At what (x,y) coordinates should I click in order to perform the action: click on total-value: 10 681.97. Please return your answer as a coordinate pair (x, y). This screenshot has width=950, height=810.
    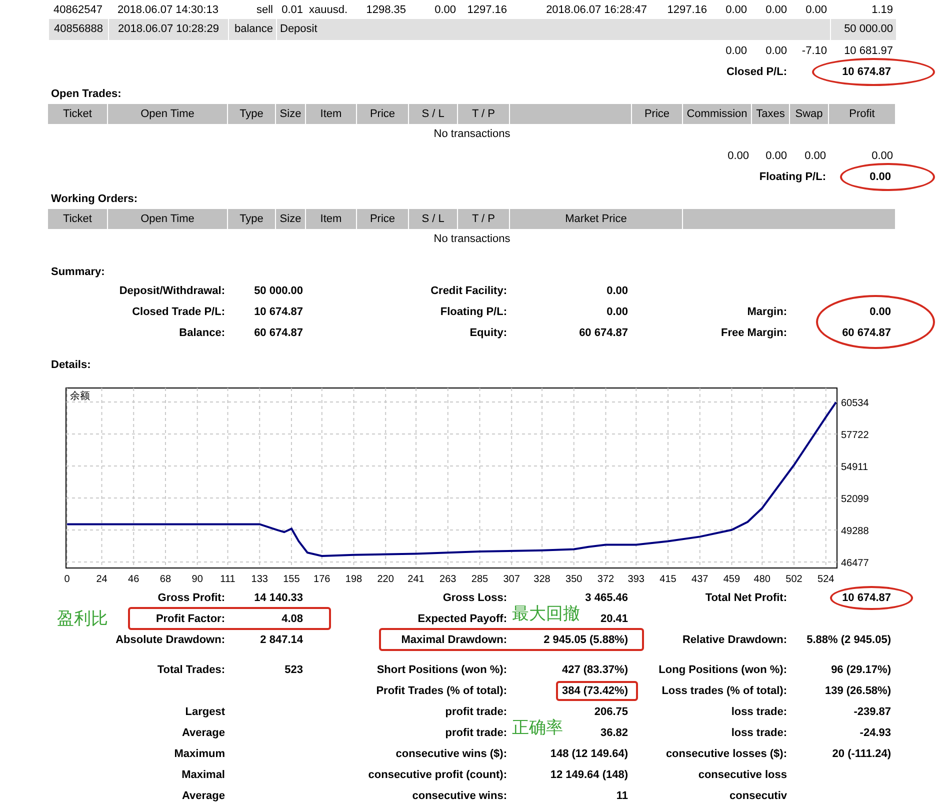
    Looking at the image, I should click on (868, 50).